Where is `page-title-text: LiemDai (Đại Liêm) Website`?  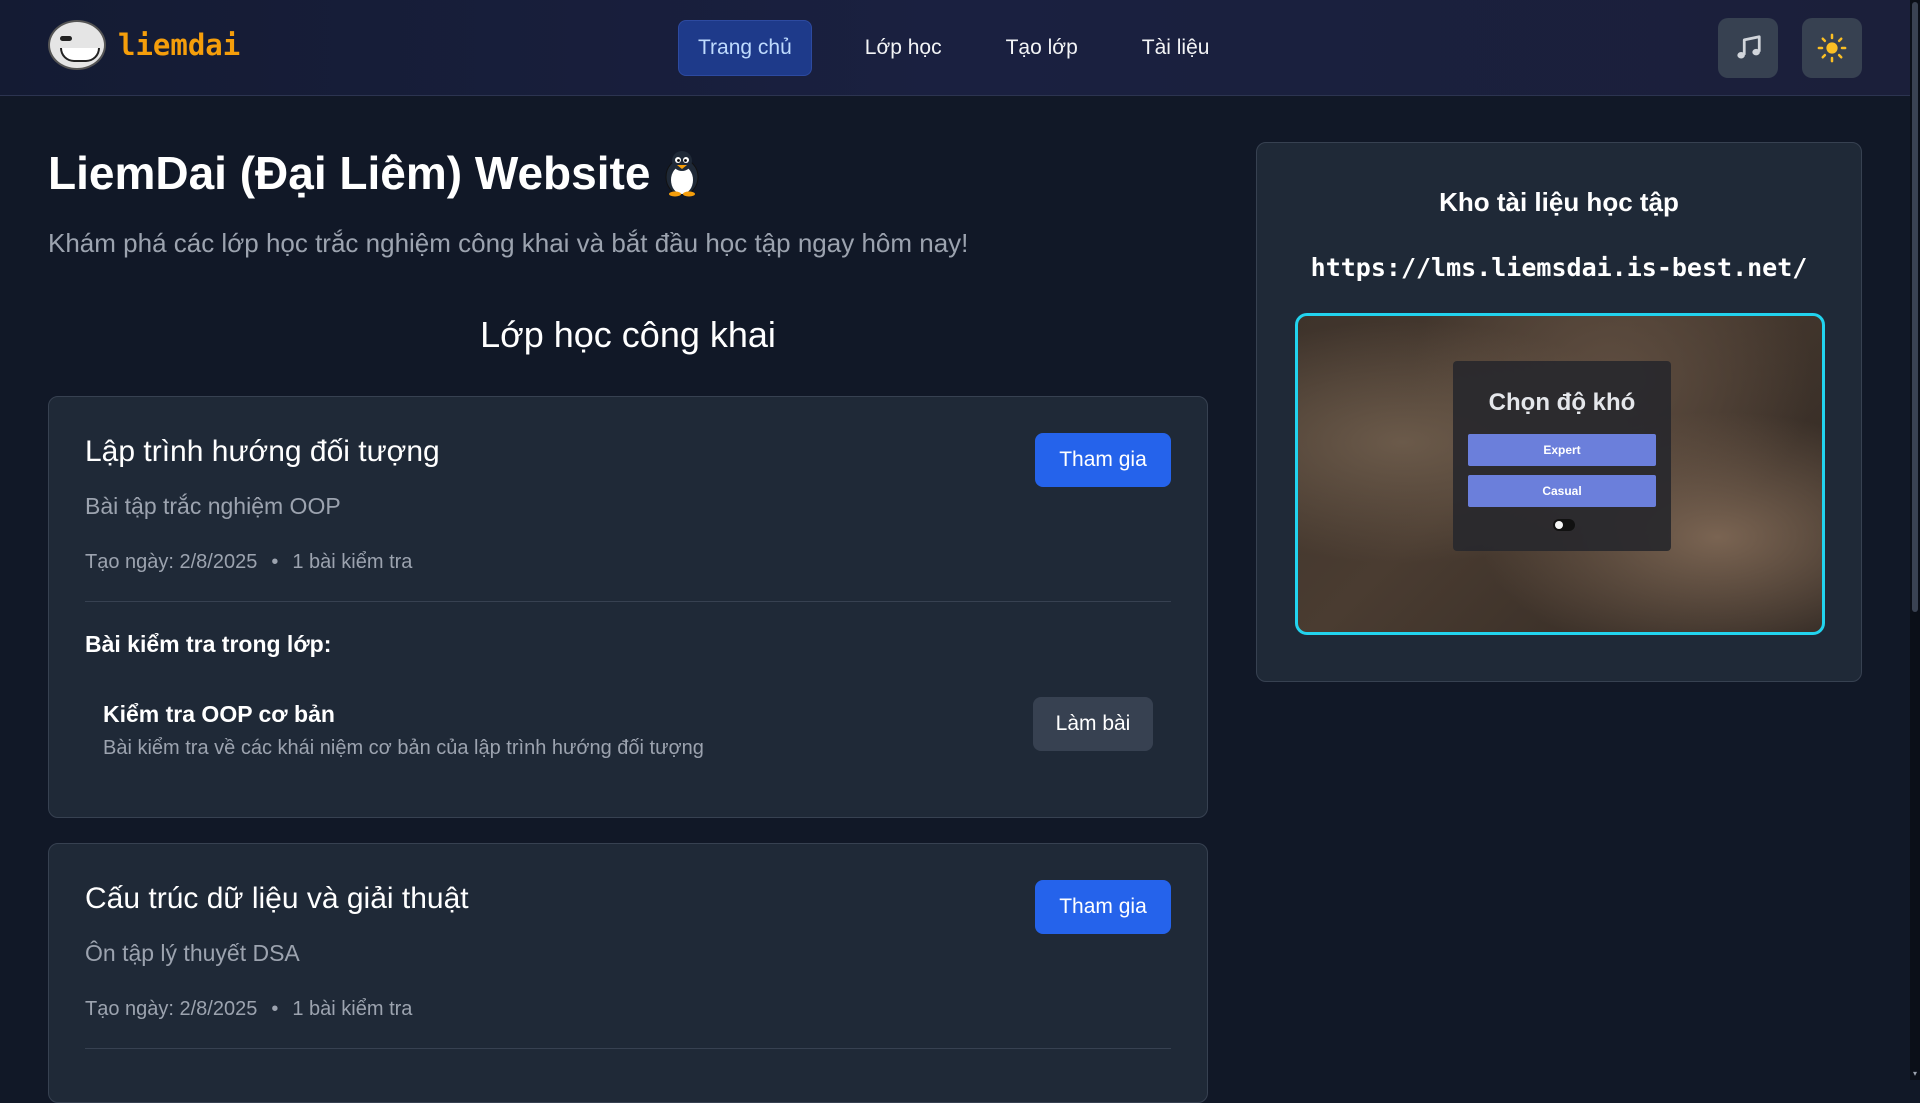
page-title-text: LiemDai (Đại Liêm) Website is located at coordinates (349, 173).